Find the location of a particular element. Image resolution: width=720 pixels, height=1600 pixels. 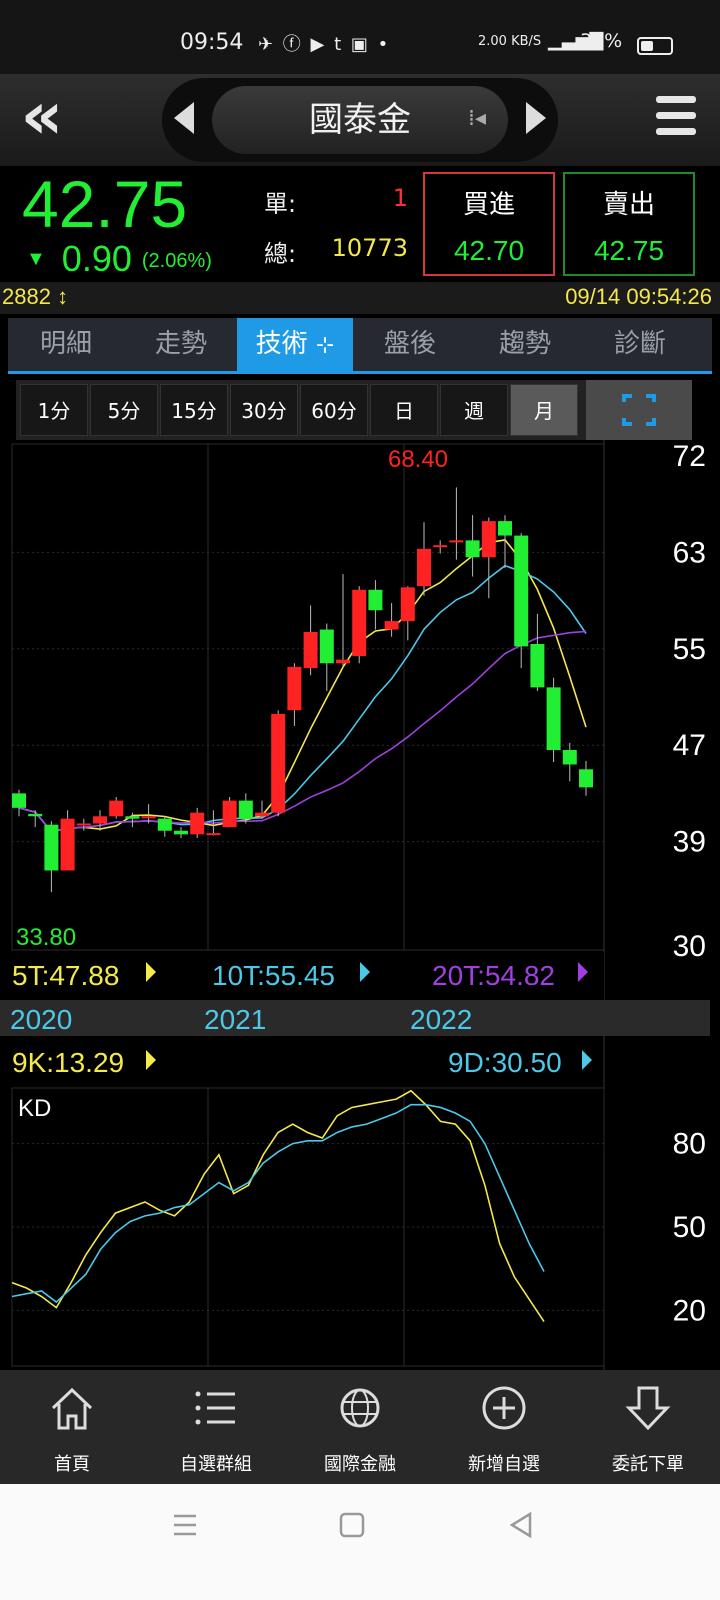

tab-after-hours: 盤後 is located at coordinates (410, 344).